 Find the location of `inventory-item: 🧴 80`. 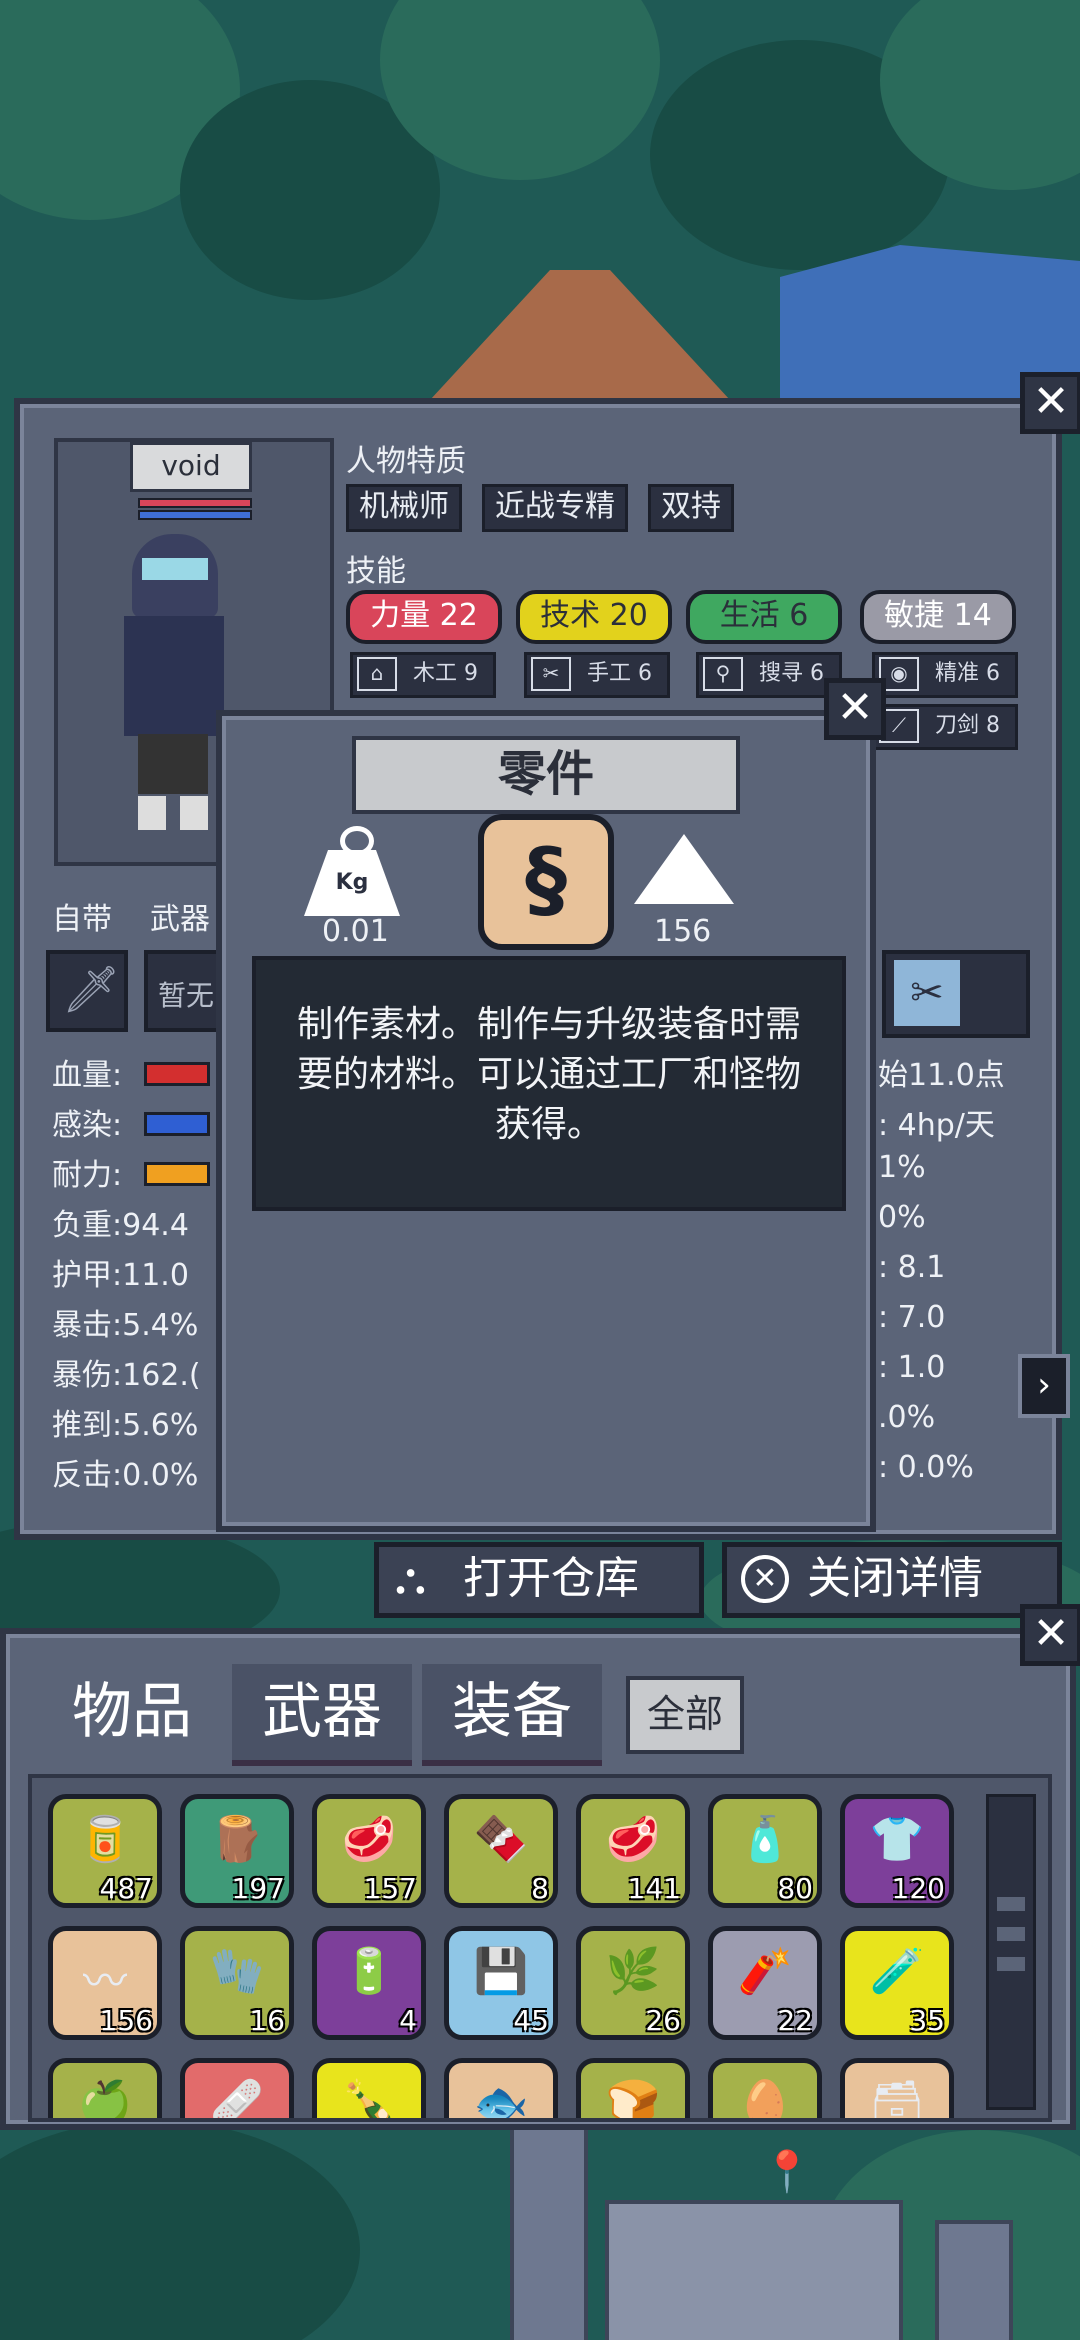

inventory-item: 🧴 80 is located at coordinates (765, 1851).